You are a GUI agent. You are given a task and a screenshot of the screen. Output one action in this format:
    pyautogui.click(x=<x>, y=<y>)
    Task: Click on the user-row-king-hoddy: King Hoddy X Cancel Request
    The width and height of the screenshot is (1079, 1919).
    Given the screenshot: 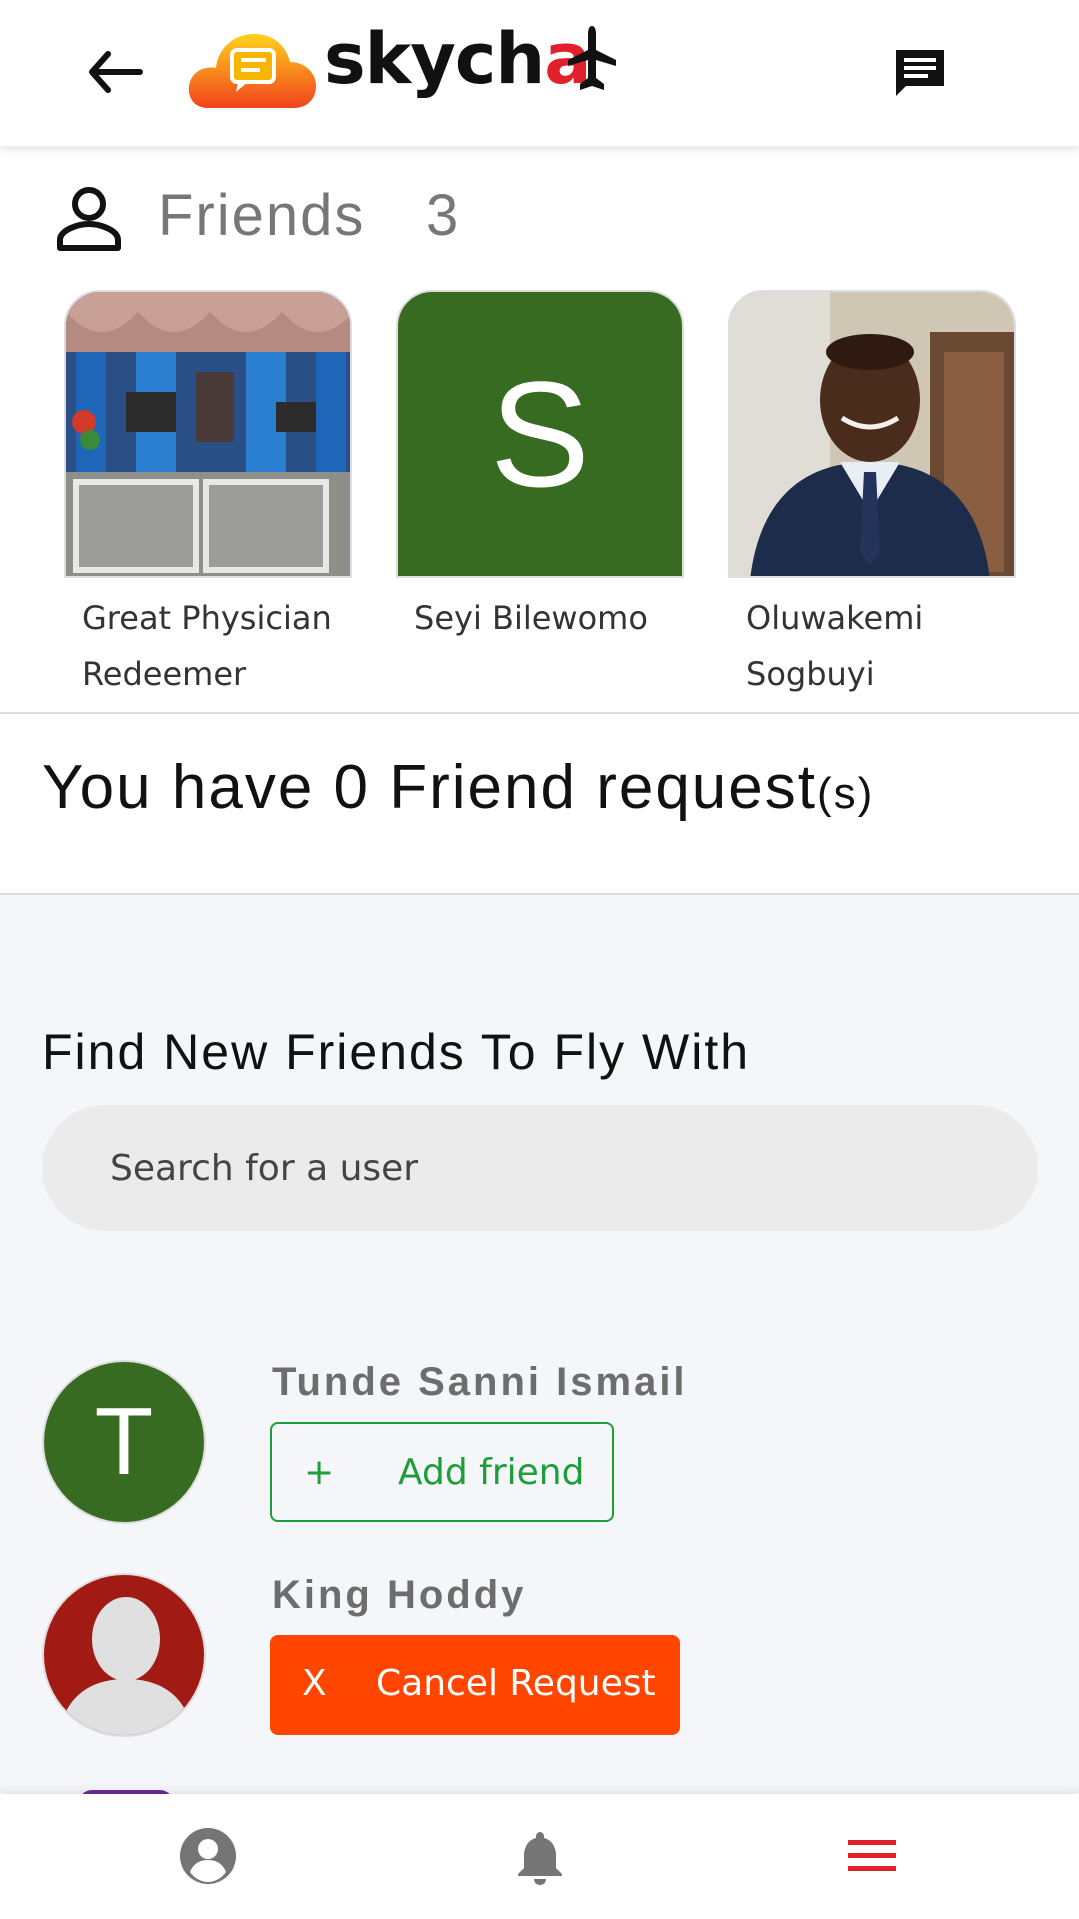 What is the action you would take?
    pyautogui.click(x=542, y=1658)
    